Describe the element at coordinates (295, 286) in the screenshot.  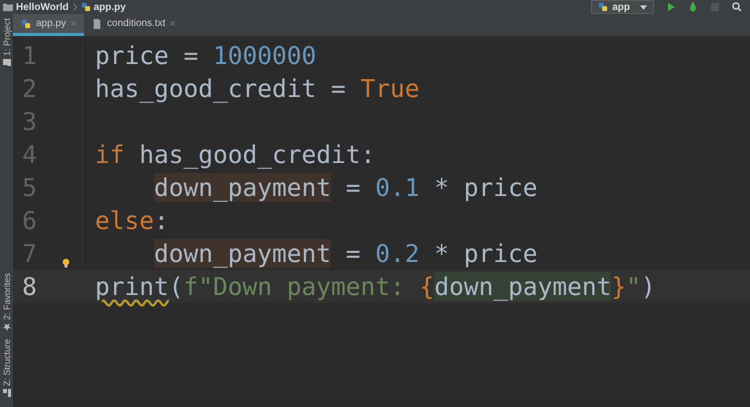
I see `string-literal: f"Down payment:` at that location.